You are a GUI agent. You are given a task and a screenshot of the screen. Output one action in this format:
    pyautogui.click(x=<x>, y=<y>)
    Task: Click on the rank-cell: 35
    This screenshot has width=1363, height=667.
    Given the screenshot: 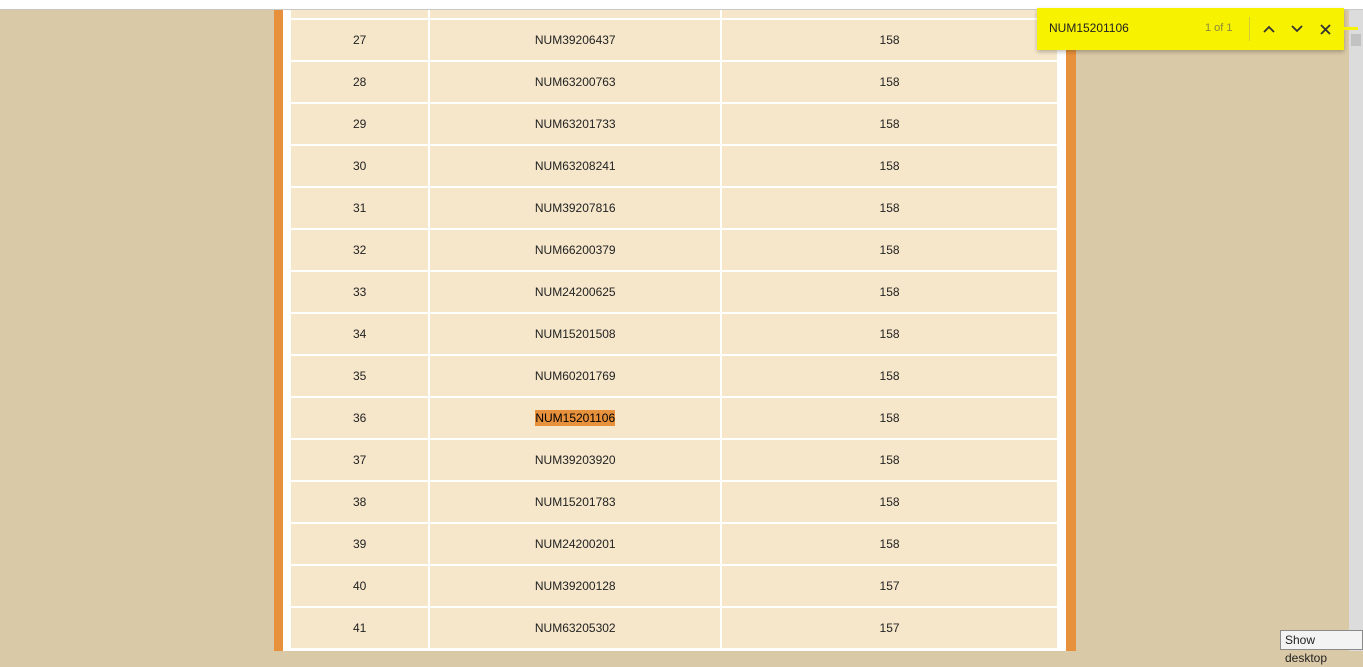 What is the action you would take?
    pyautogui.click(x=361, y=377)
    